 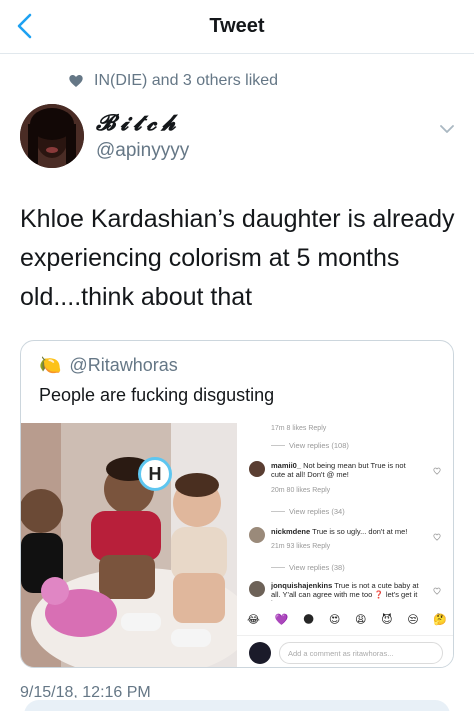 I want to click on tweet-author: 𝓑𝓲𝓽𝓬𝓱 @apinyyyy, so click(x=240, y=138).